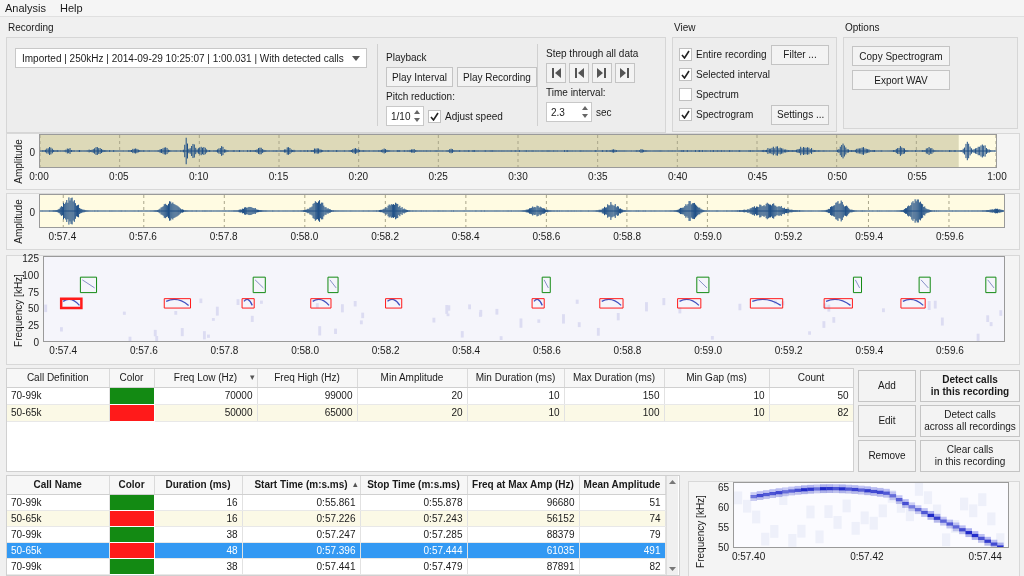  I want to click on tick-label: 0:35, so click(598, 176).